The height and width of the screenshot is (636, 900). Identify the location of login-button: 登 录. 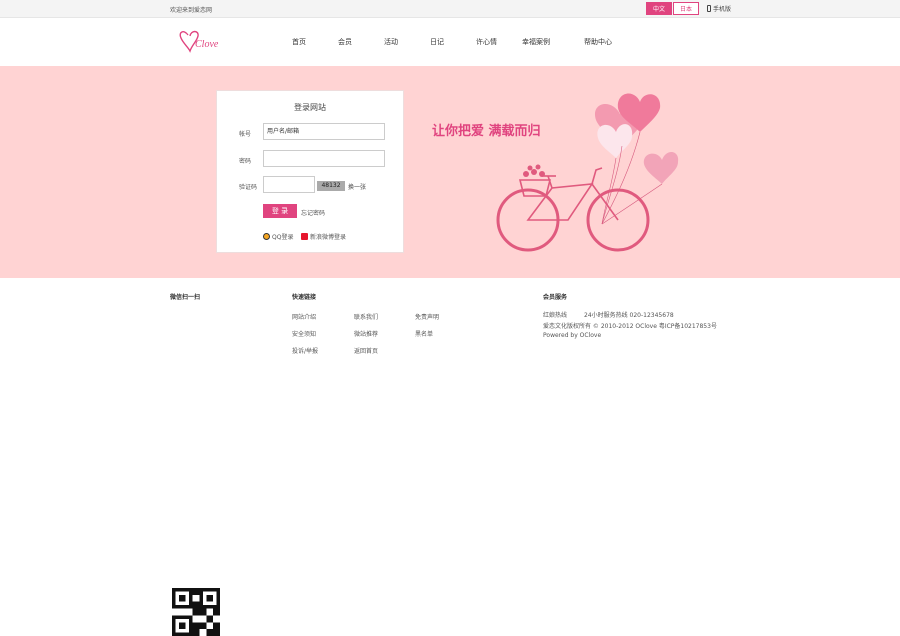
(280, 211).